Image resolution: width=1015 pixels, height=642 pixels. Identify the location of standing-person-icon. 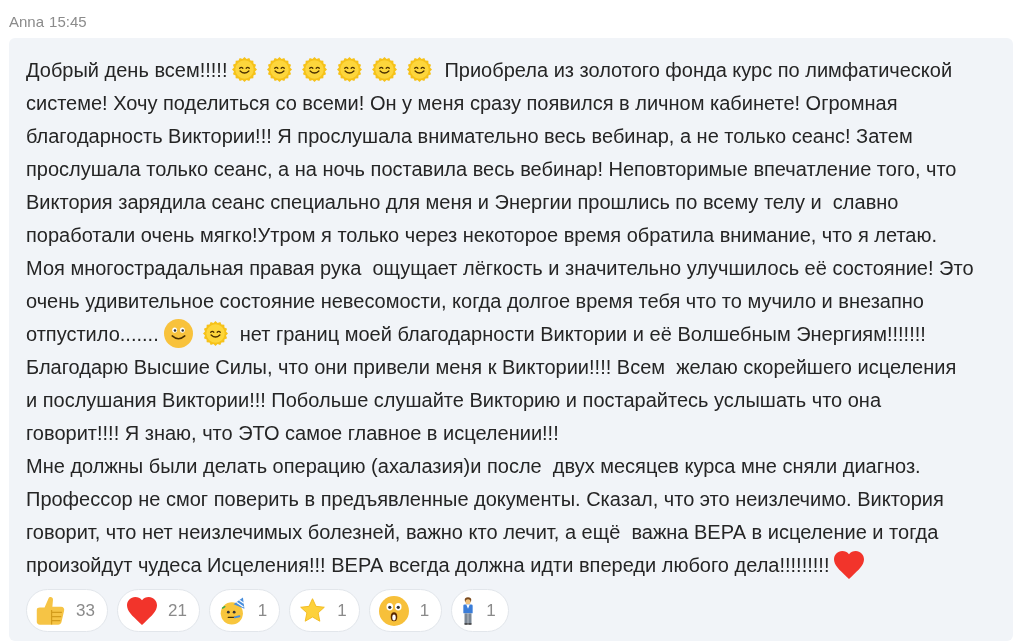
(468, 610).